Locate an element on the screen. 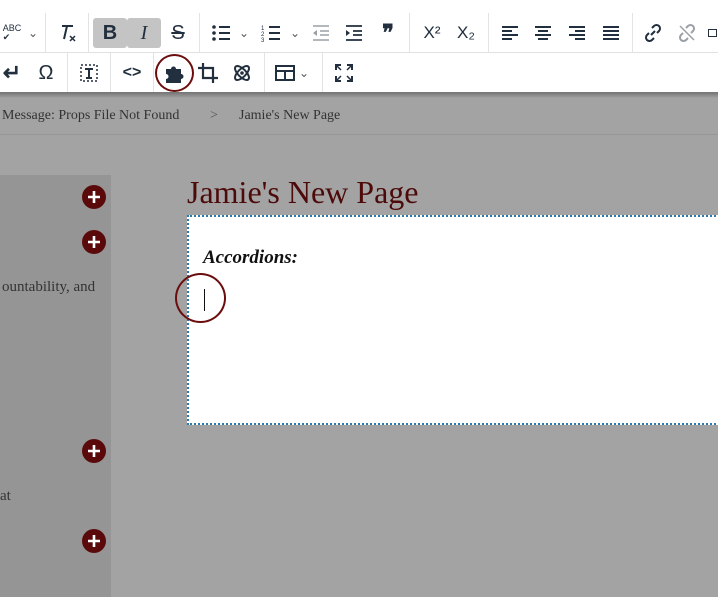 This screenshot has width=718, height=597. remove-link-button is located at coordinates (687, 33).